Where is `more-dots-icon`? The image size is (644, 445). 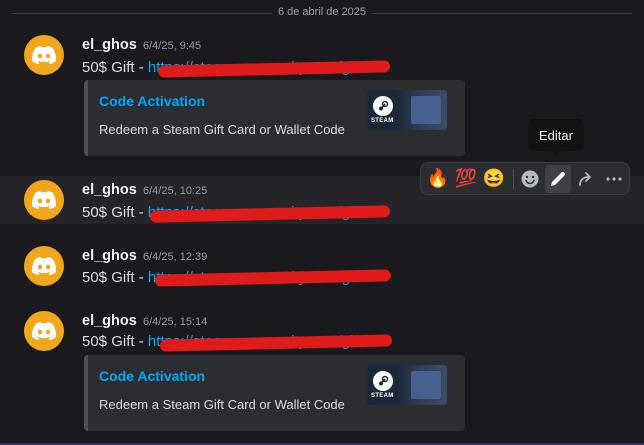
more-dots-icon is located at coordinates (614, 178).